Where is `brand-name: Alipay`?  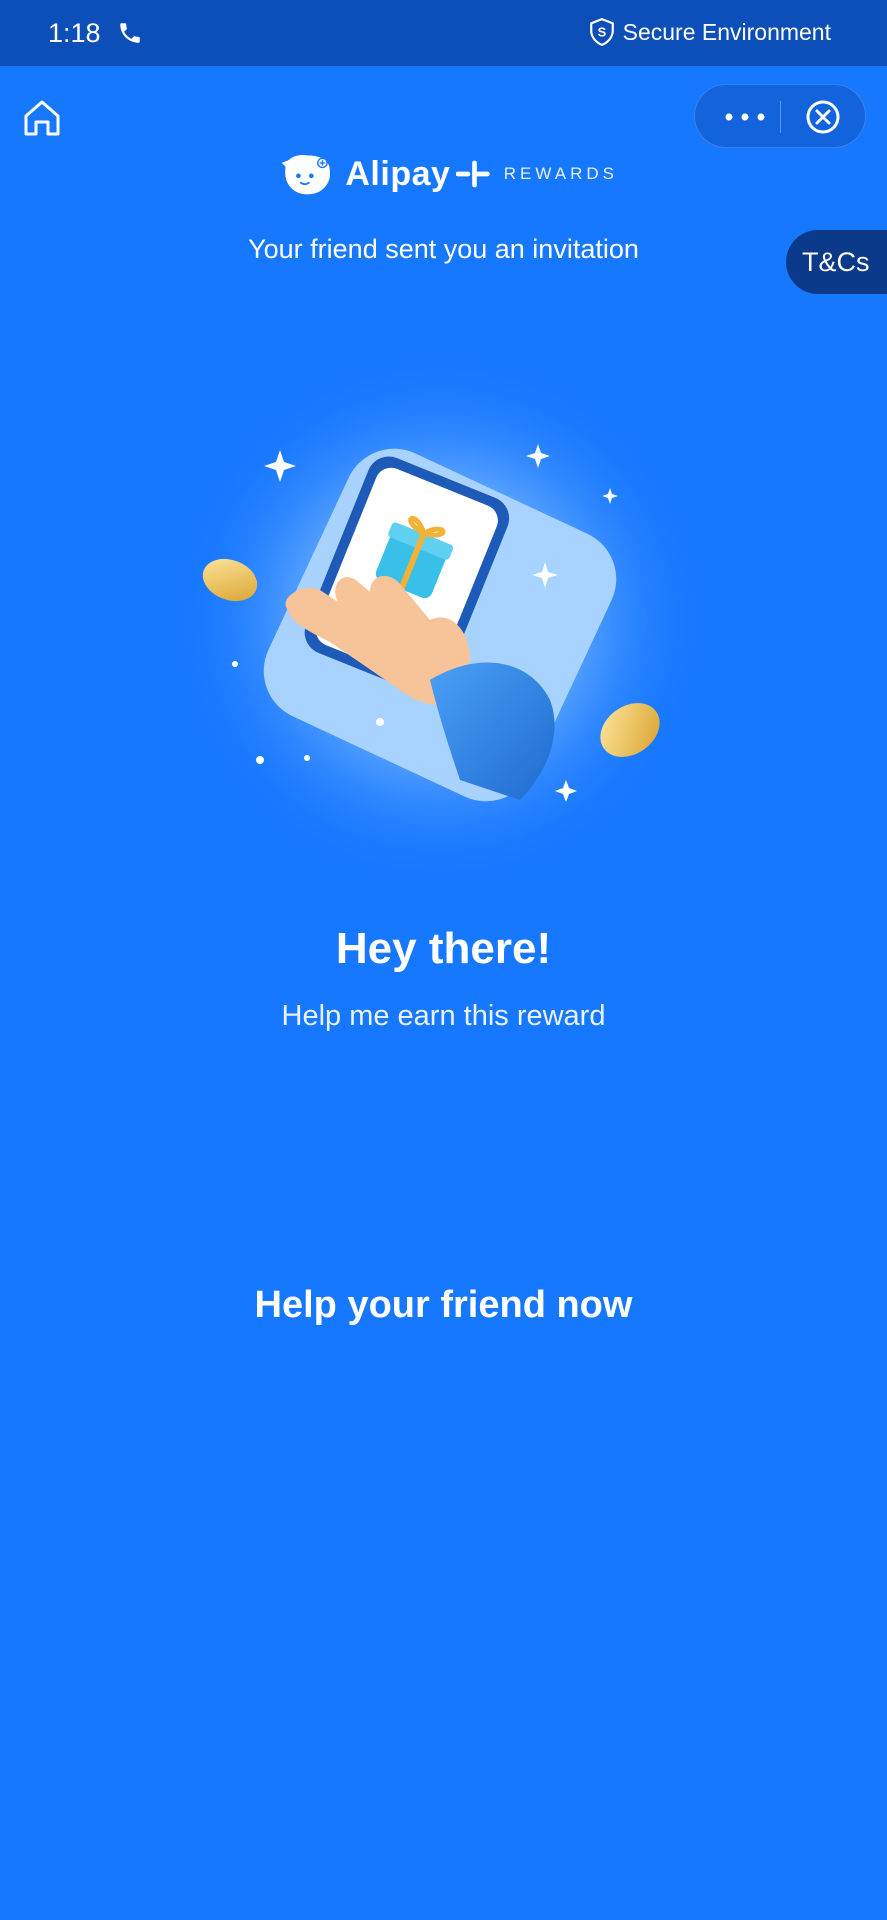
brand-name: Alipay is located at coordinates (398, 173).